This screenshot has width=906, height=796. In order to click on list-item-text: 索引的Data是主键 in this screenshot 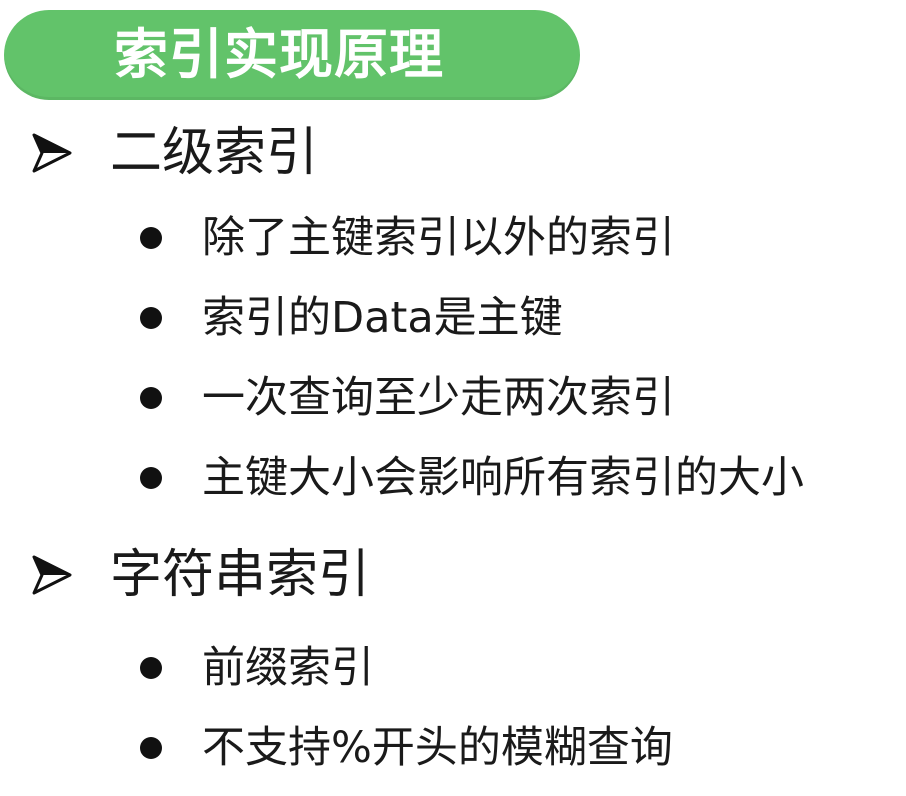, I will do `click(382, 318)`.